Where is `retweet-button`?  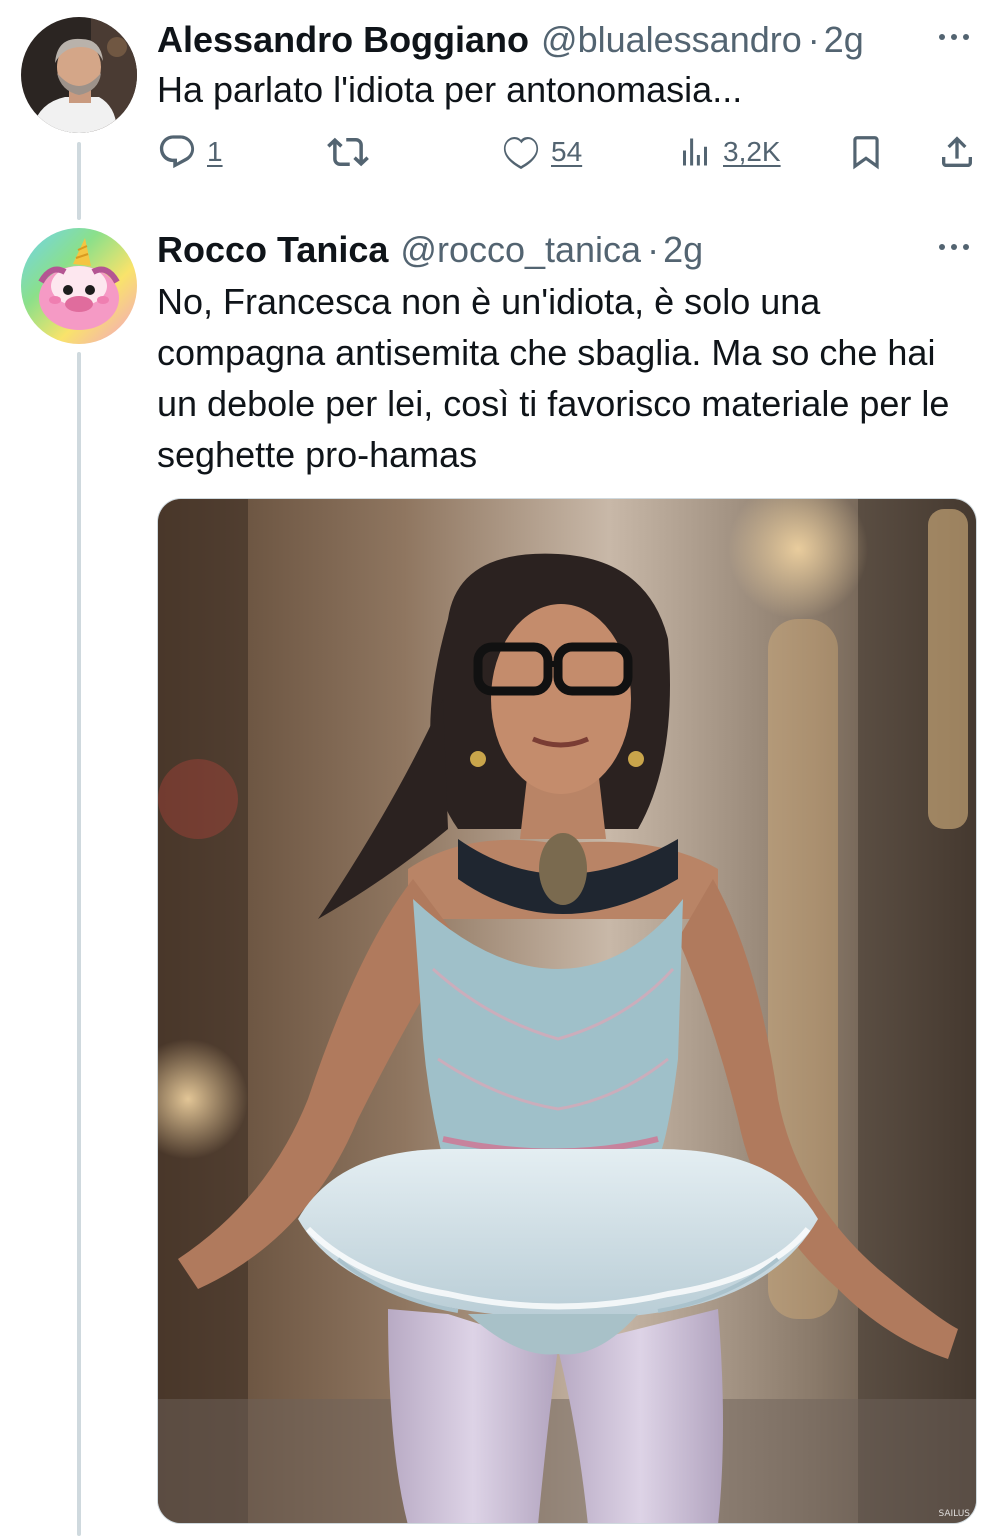 retweet-button is located at coordinates (353, 152).